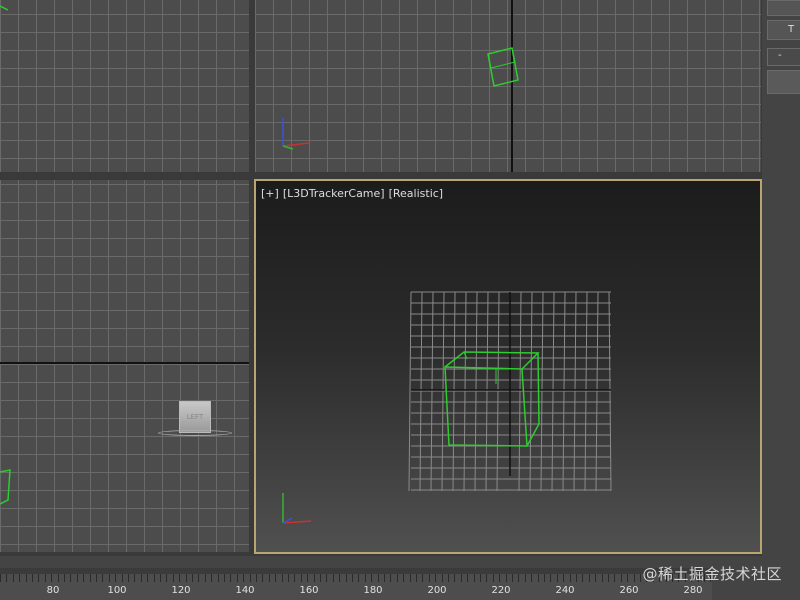 The height and width of the screenshot is (600, 800). What do you see at coordinates (783, 57) in the screenshot?
I see `rollout-header: -` at bounding box center [783, 57].